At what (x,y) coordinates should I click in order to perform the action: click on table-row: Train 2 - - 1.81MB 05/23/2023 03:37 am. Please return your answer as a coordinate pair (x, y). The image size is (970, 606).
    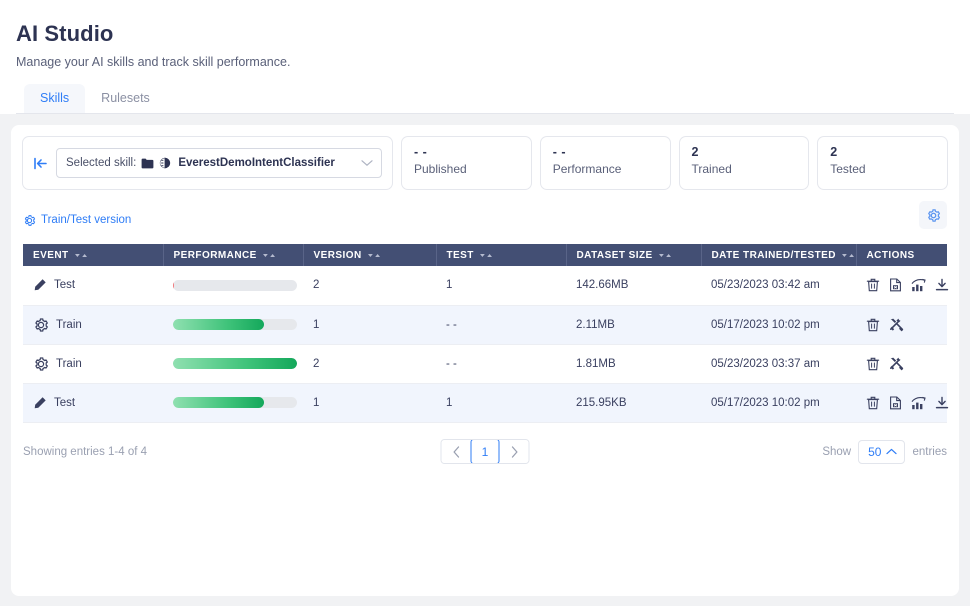
    Looking at the image, I should click on (485, 364).